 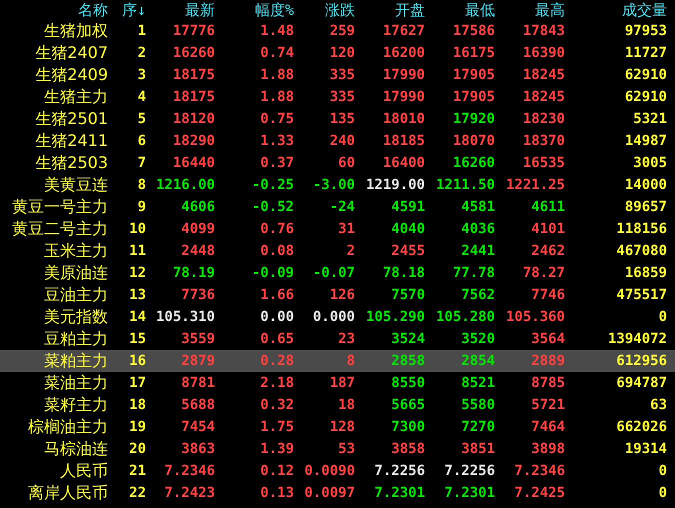 I want to click on table-cell-text: 8785, so click(x=547, y=383).